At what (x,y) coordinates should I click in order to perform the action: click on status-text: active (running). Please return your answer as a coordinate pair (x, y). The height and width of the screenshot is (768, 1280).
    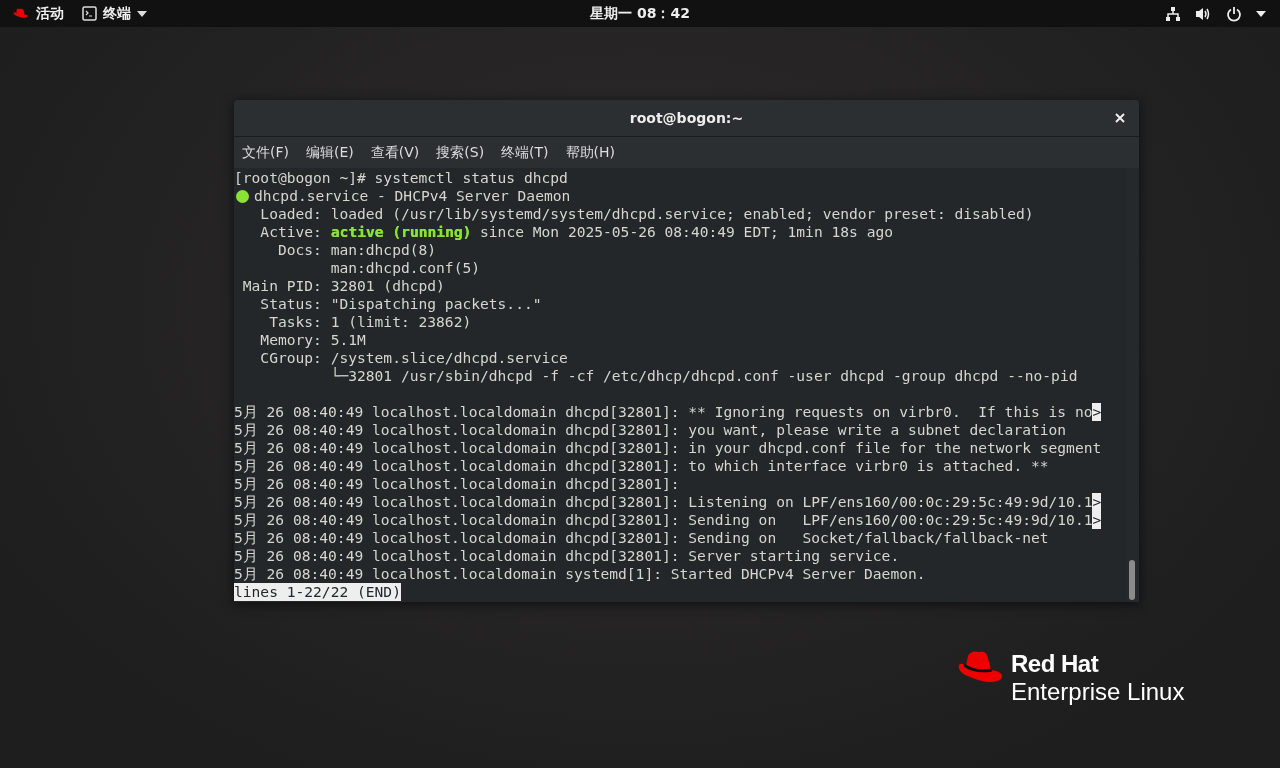
    Looking at the image, I should click on (401, 232).